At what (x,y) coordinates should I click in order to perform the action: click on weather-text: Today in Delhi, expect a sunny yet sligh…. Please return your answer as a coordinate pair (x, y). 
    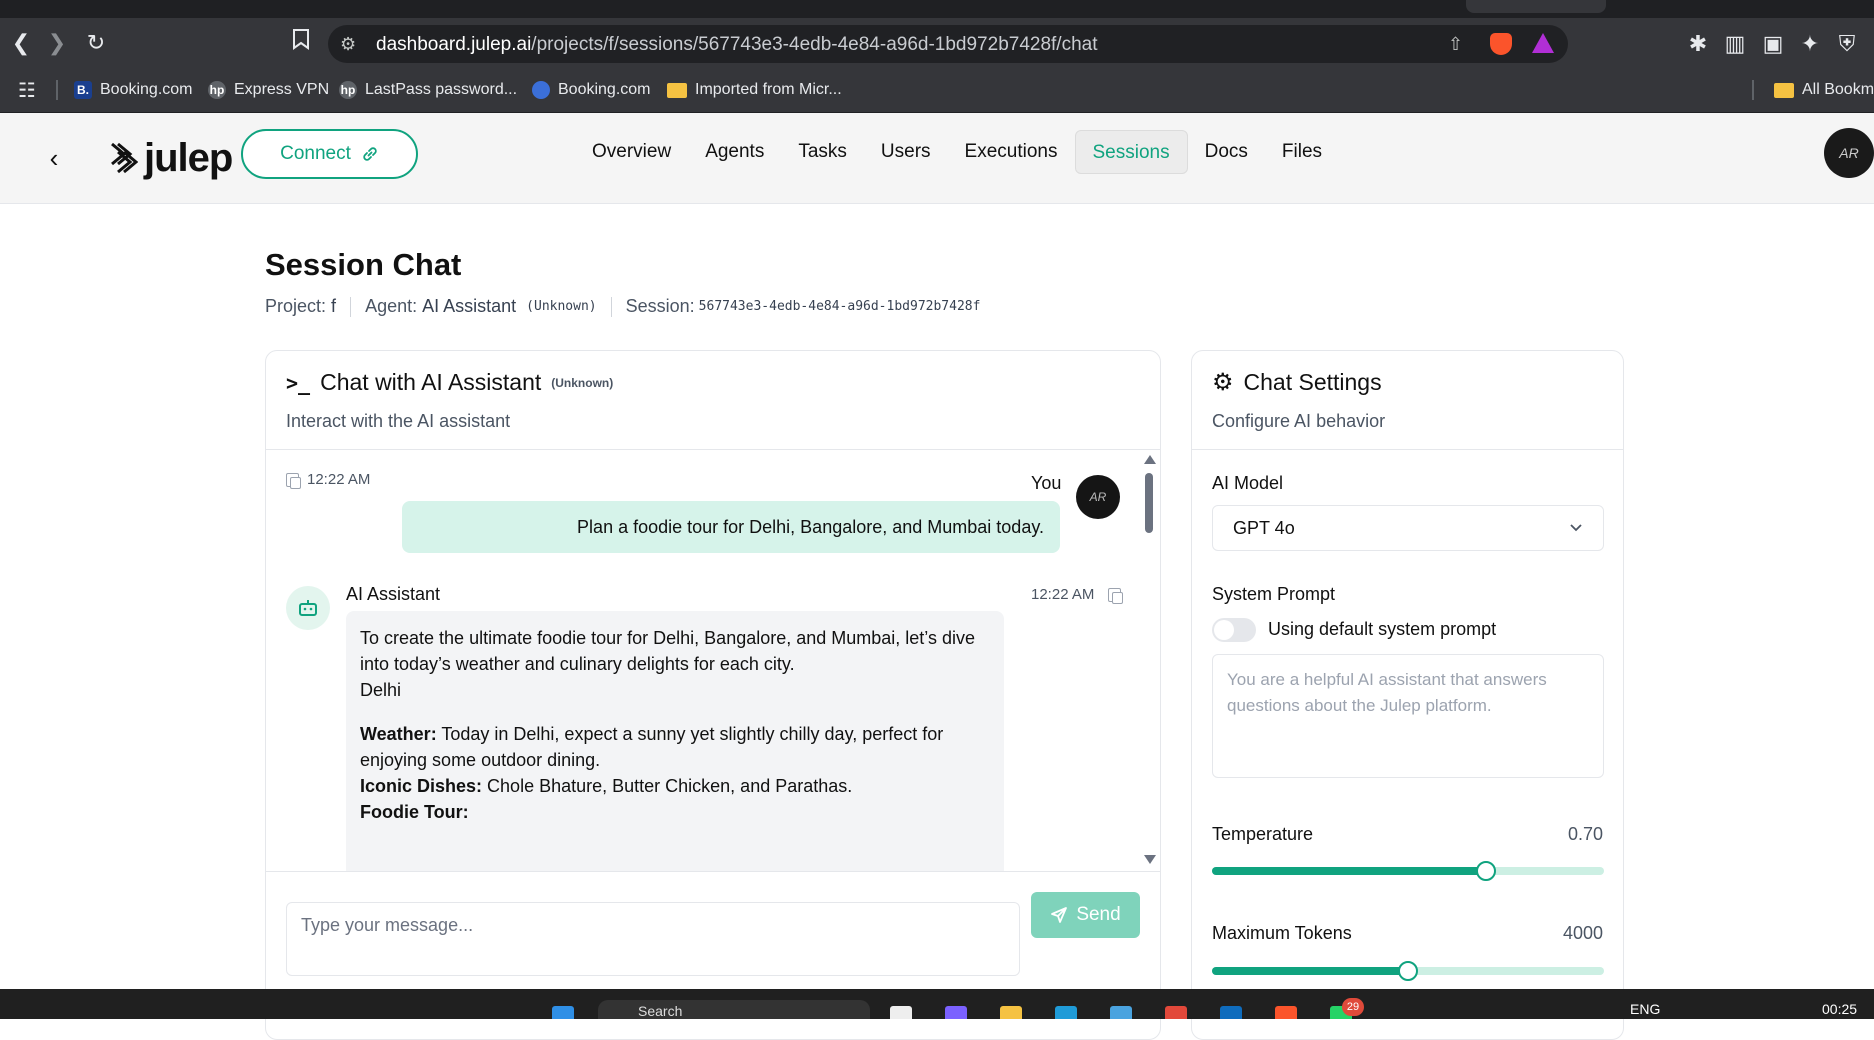
    Looking at the image, I should click on (652, 747).